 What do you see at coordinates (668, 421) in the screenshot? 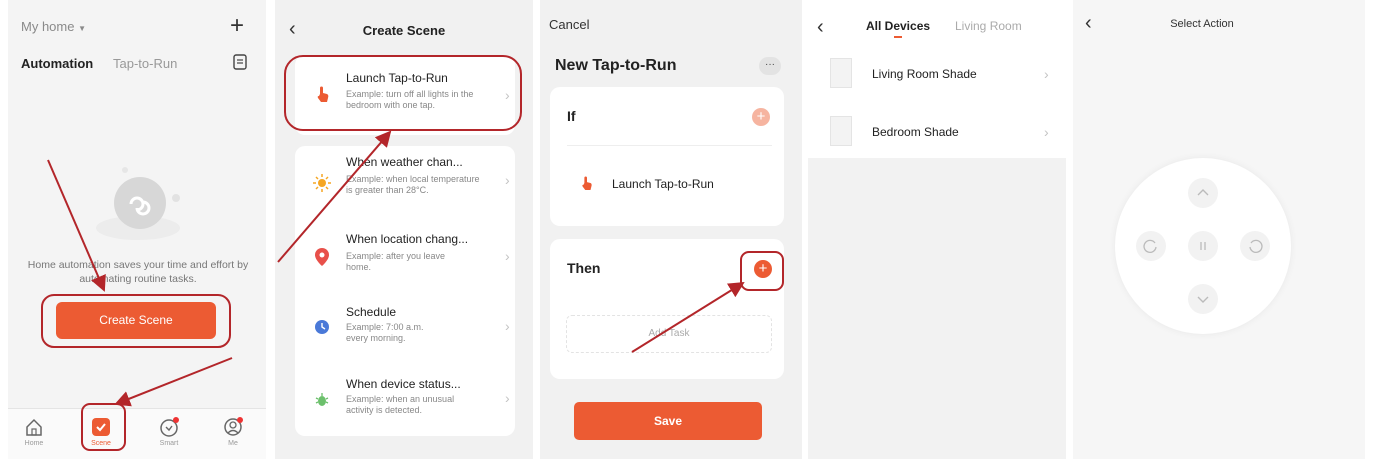
I see `save-button: Save` at bounding box center [668, 421].